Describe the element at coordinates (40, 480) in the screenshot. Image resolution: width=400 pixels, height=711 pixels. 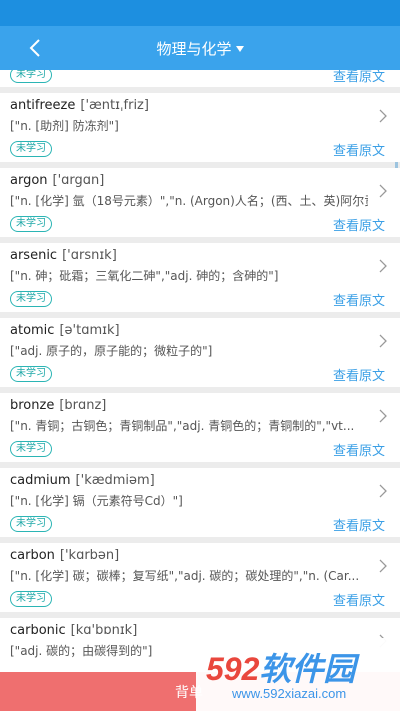
I see `word: cadmium` at that location.